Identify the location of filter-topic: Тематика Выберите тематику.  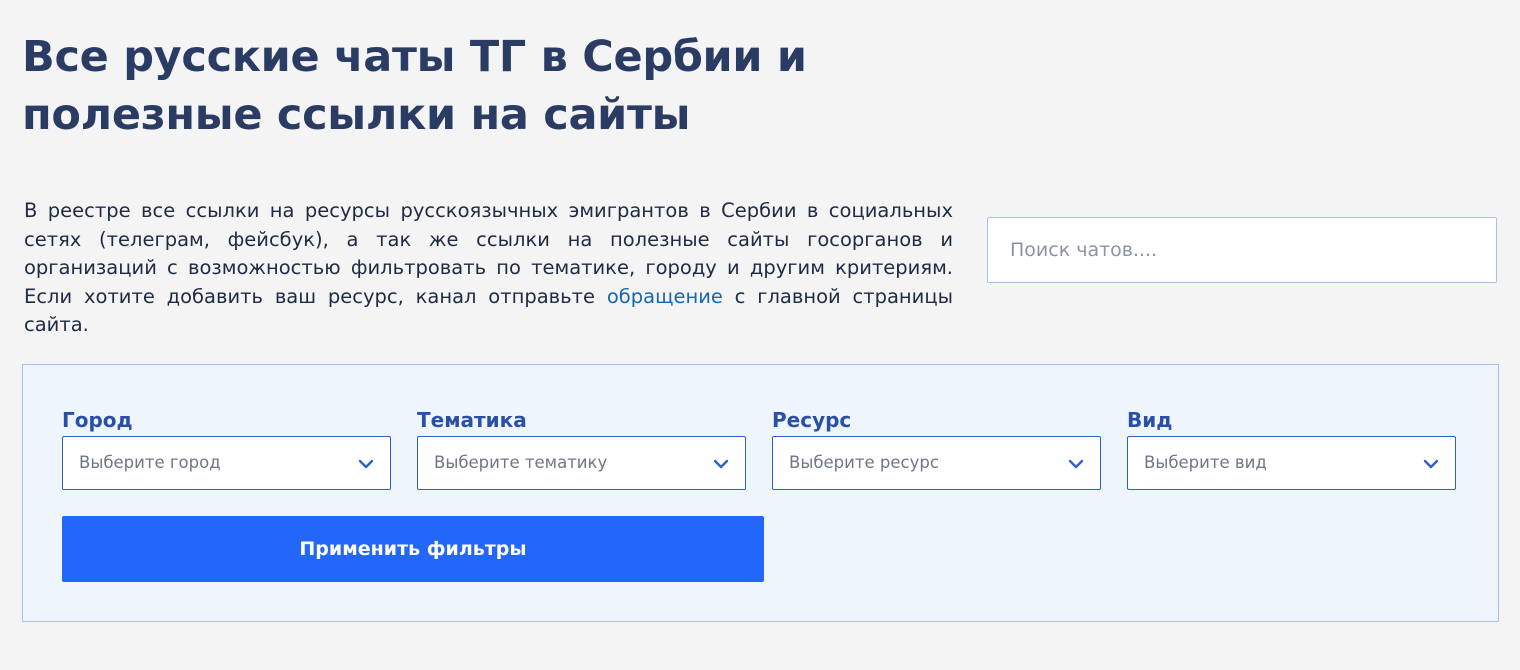
(581, 448).